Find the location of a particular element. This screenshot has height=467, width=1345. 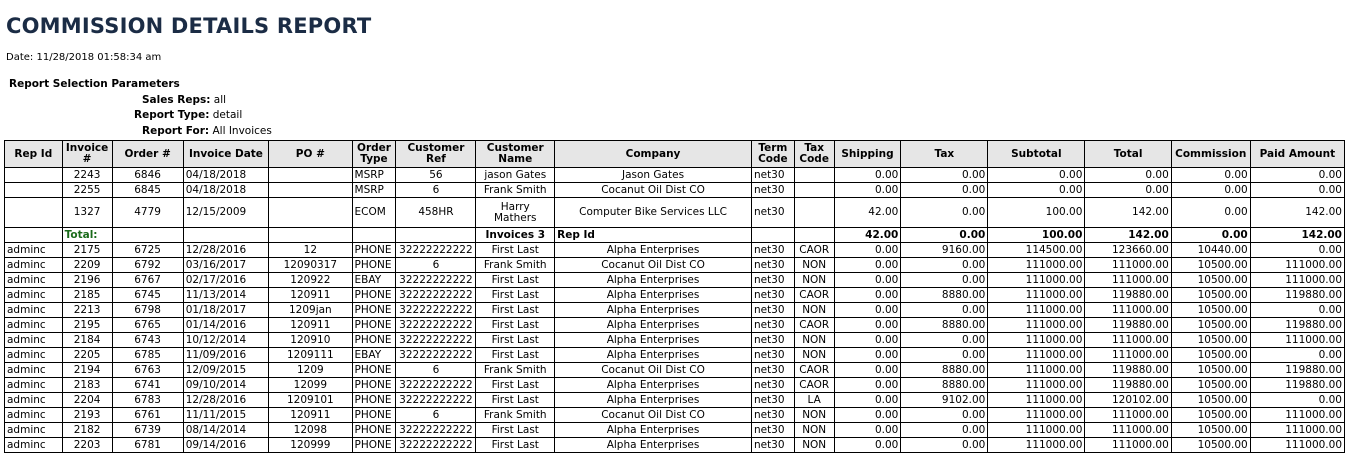

cell-po-no: 120999 is located at coordinates (310, 445).